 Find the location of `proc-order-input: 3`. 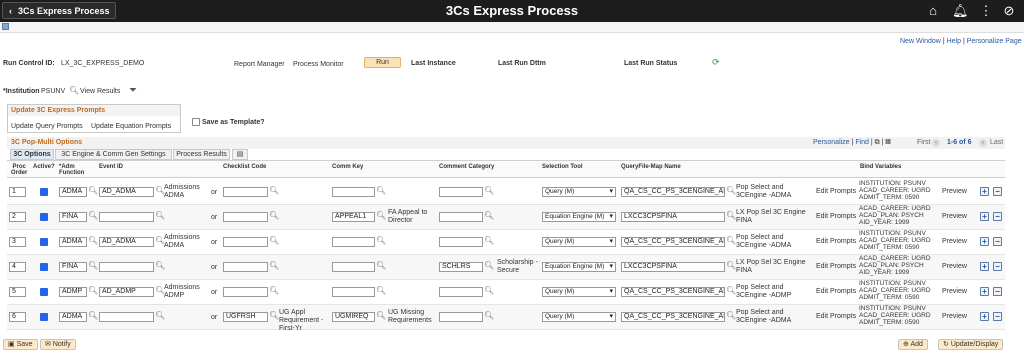

proc-order-input: 3 is located at coordinates (17, 242).